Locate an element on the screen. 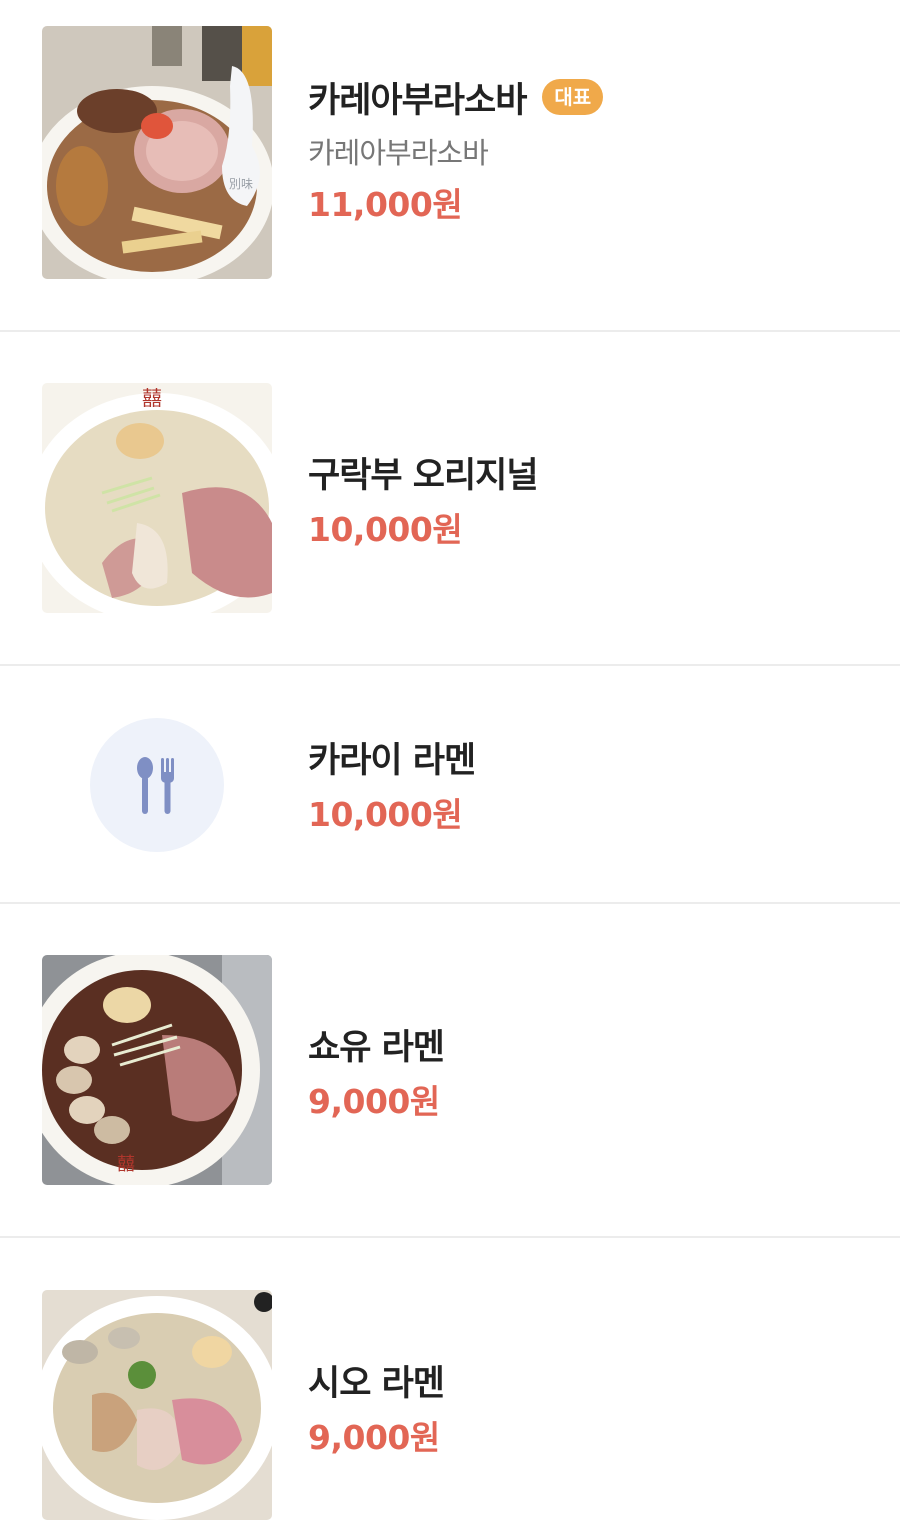  menu-item-image: 別味 is located at coordinates (157, 152).